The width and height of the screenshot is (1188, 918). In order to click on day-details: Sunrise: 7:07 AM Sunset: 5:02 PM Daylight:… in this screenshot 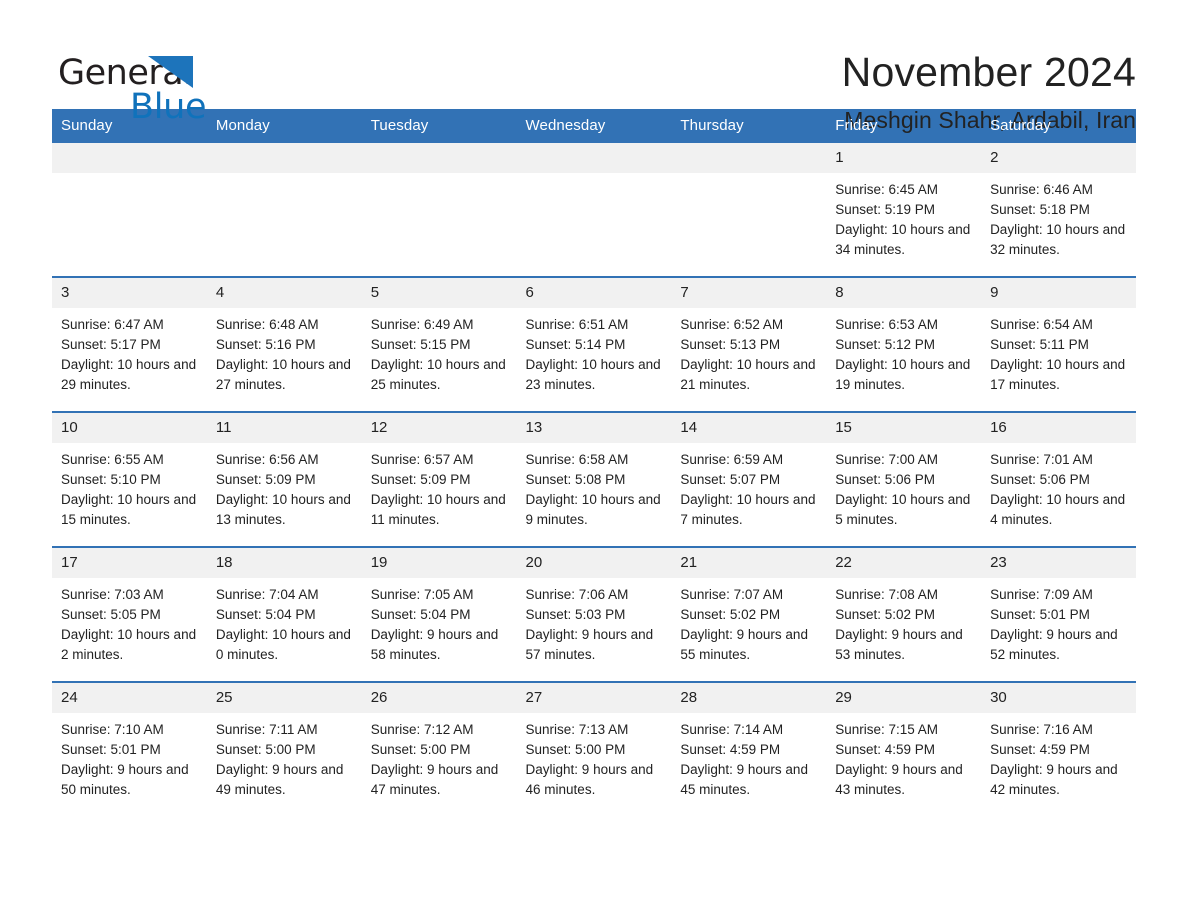, I will do `click(748, 621)`.